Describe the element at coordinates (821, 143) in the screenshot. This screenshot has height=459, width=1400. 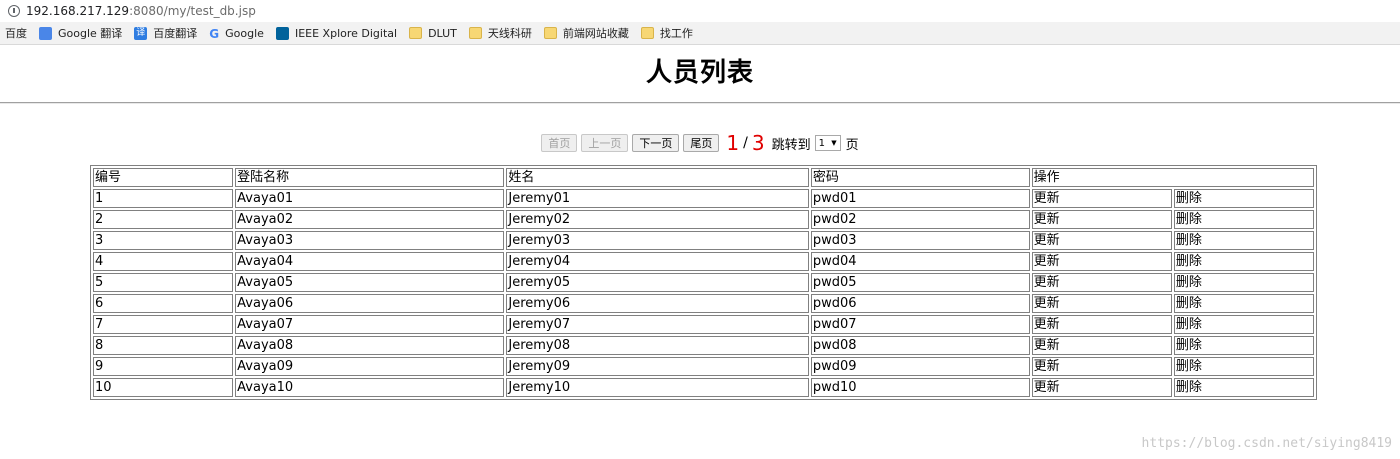
I see `jump-page-value: 1` at that location.